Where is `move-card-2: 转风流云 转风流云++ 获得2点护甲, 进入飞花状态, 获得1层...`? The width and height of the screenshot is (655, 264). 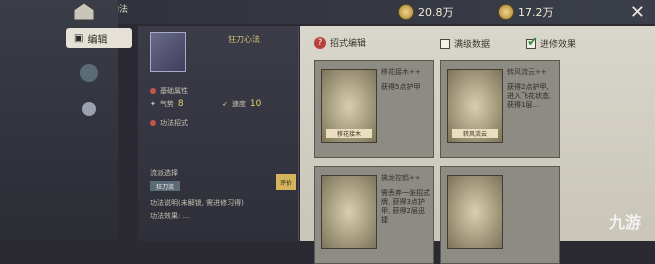
move-card-2: 转风流云 转风流云++ 获得2点护甲, 进入飞花状态, 获得1层... is located at coordinates (500, 109).